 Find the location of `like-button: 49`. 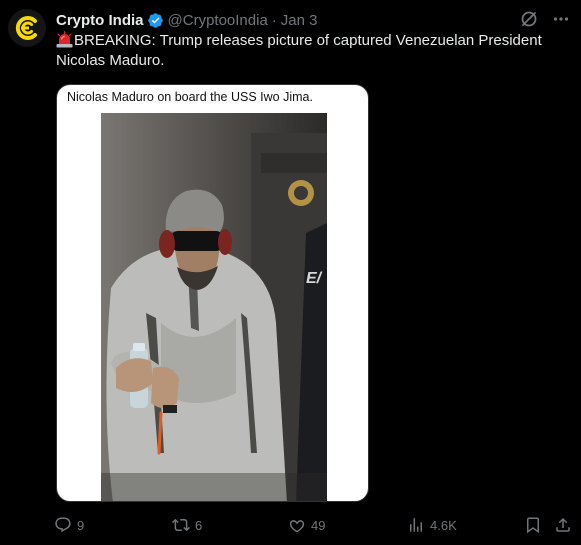

like-button: 49 is located at coordinates (306, 525).